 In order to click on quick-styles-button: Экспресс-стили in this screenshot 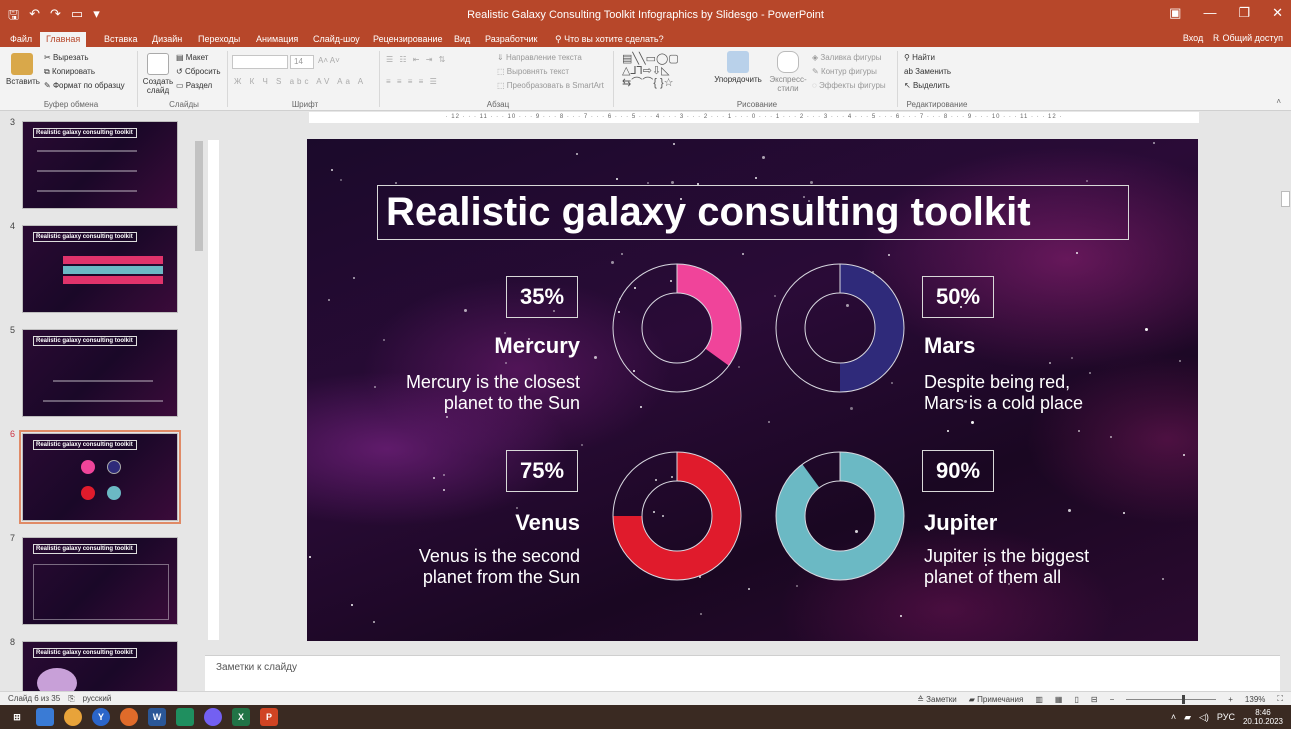, I will do `click(788, 72)`.